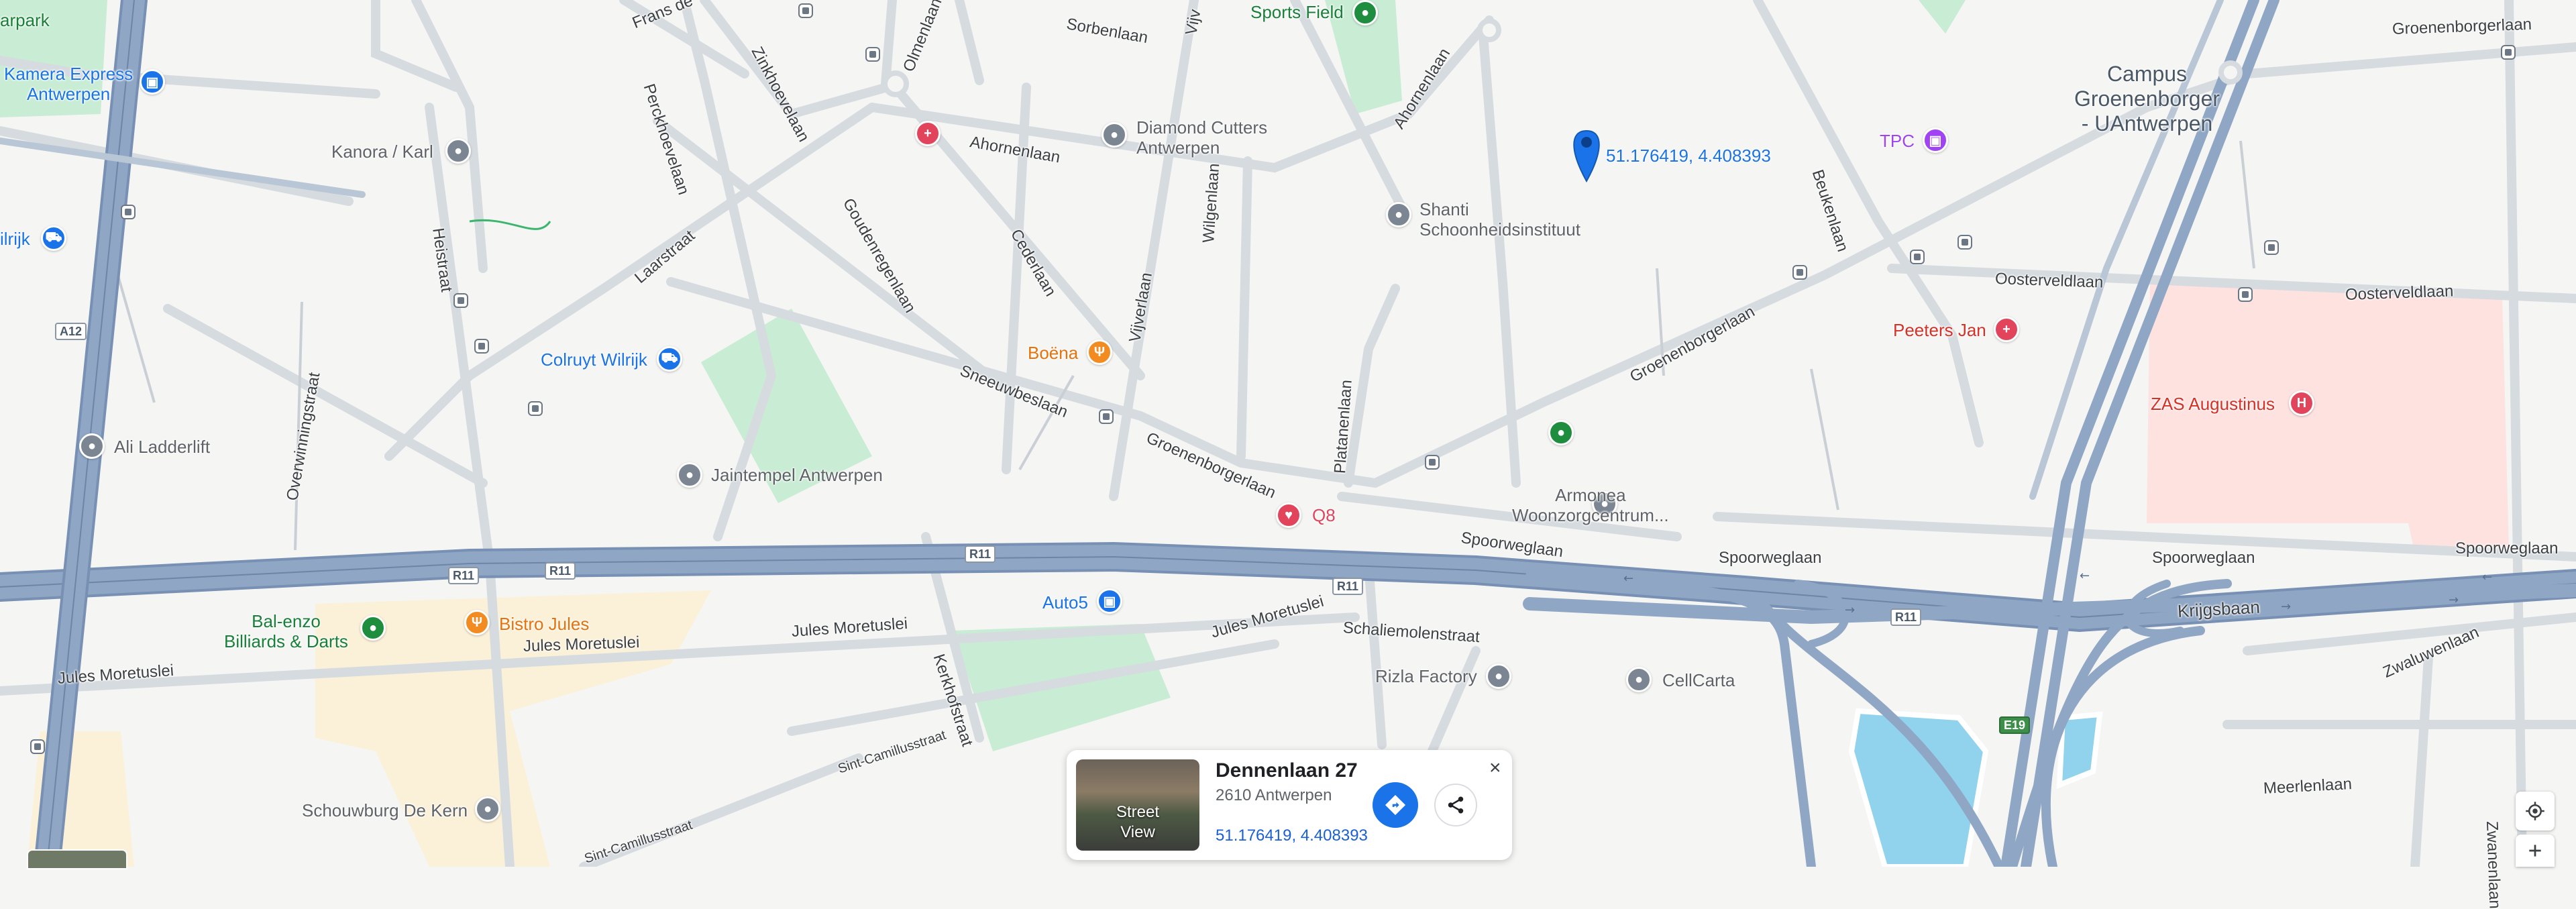  I want to click on place-label: Ali Ladderlift, so click(162, 447).